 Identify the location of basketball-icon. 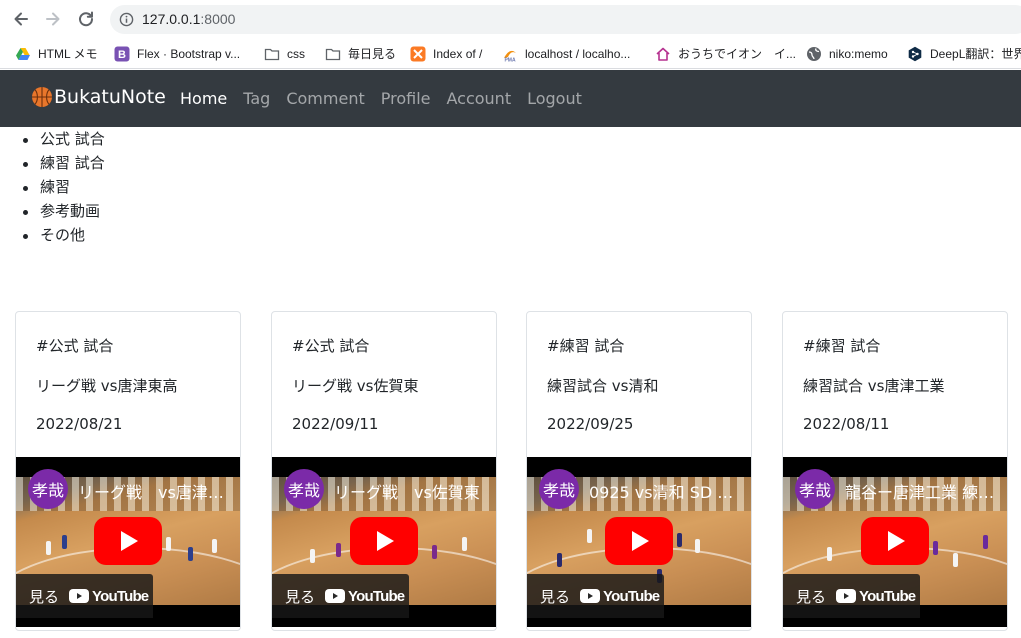
(42, 97).